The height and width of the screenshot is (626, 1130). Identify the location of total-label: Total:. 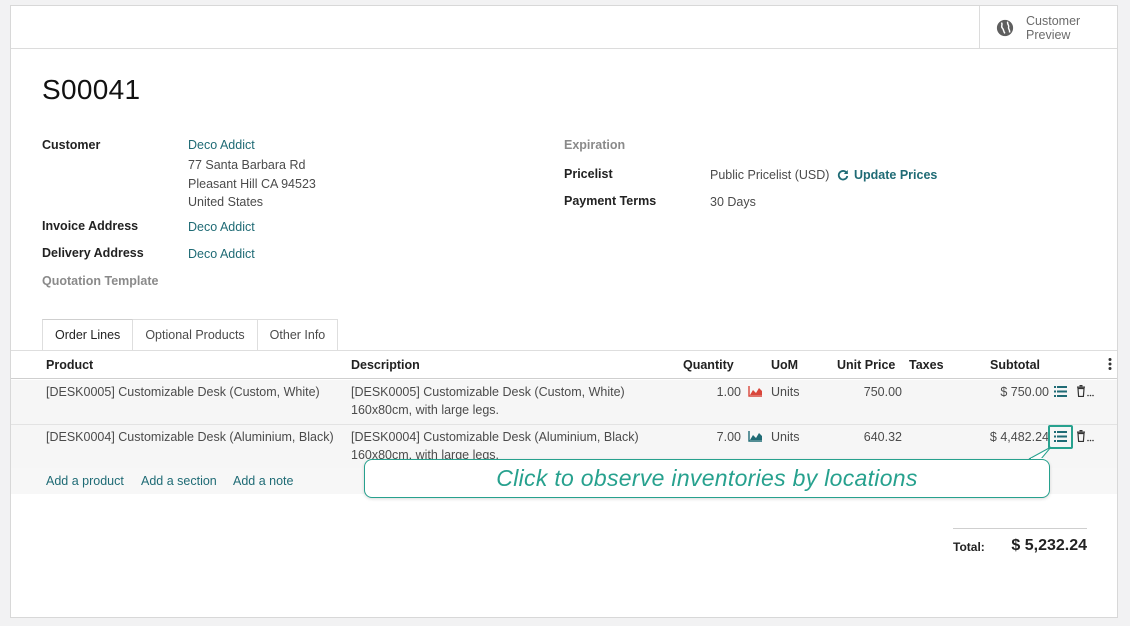
(969, 547).